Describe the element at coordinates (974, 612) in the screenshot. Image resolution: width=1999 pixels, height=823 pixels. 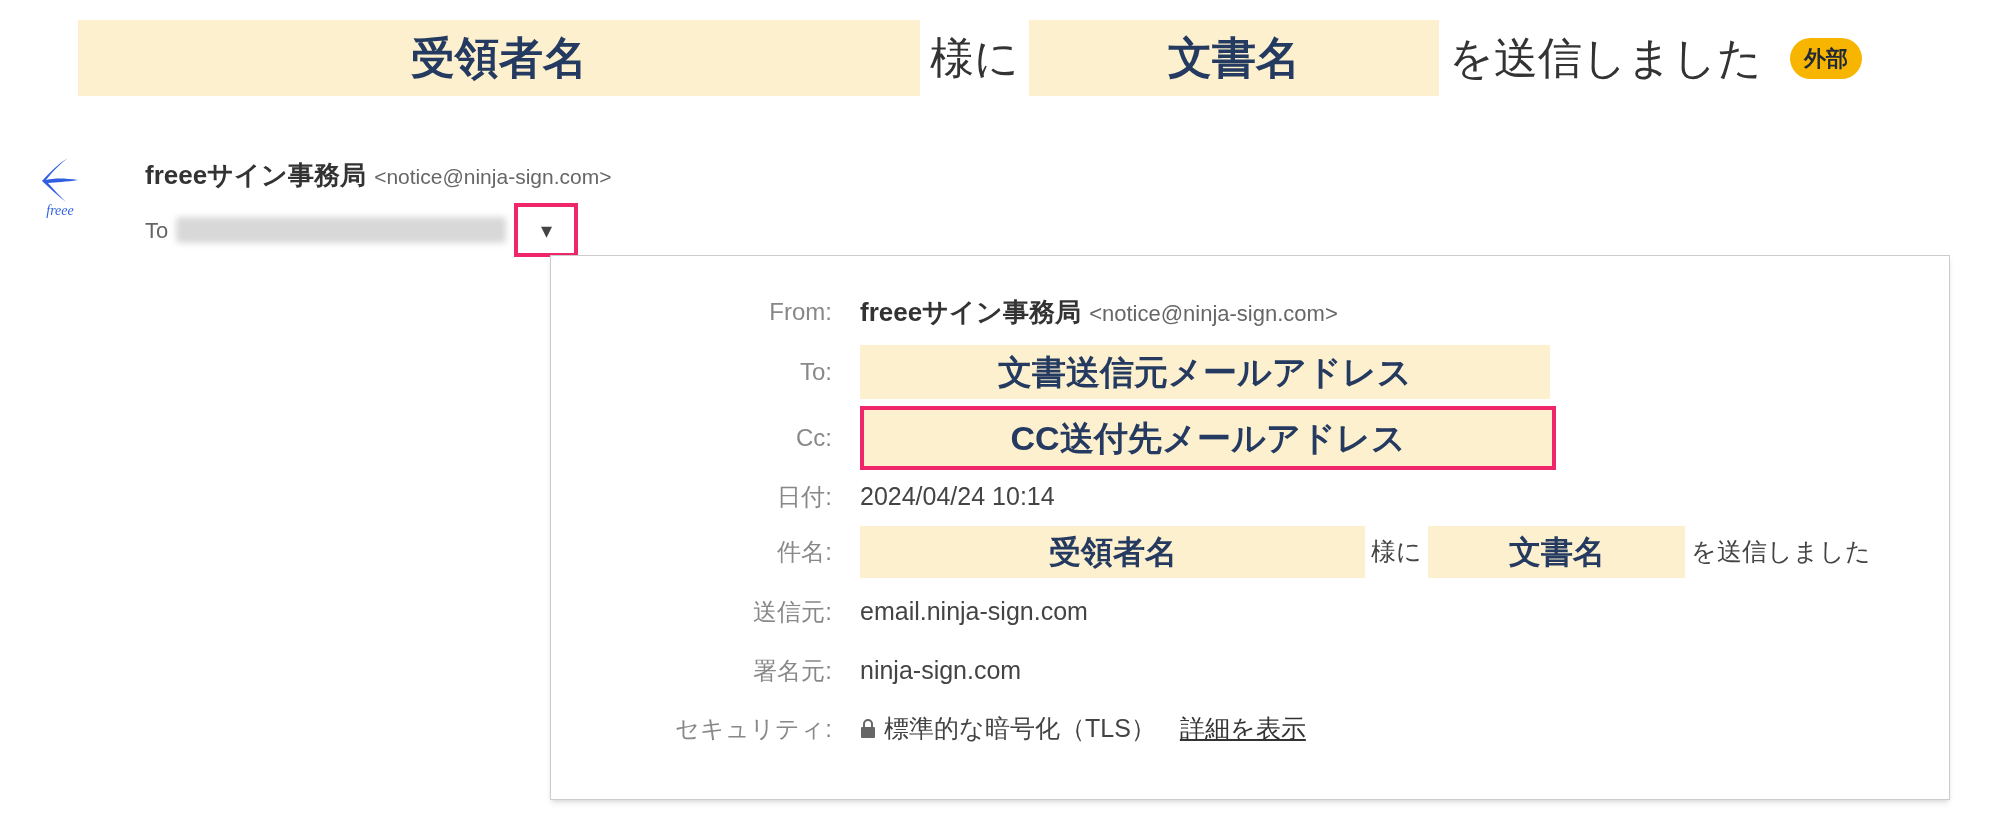
I see `detail-value: email.ninja-sign.com` at that location.